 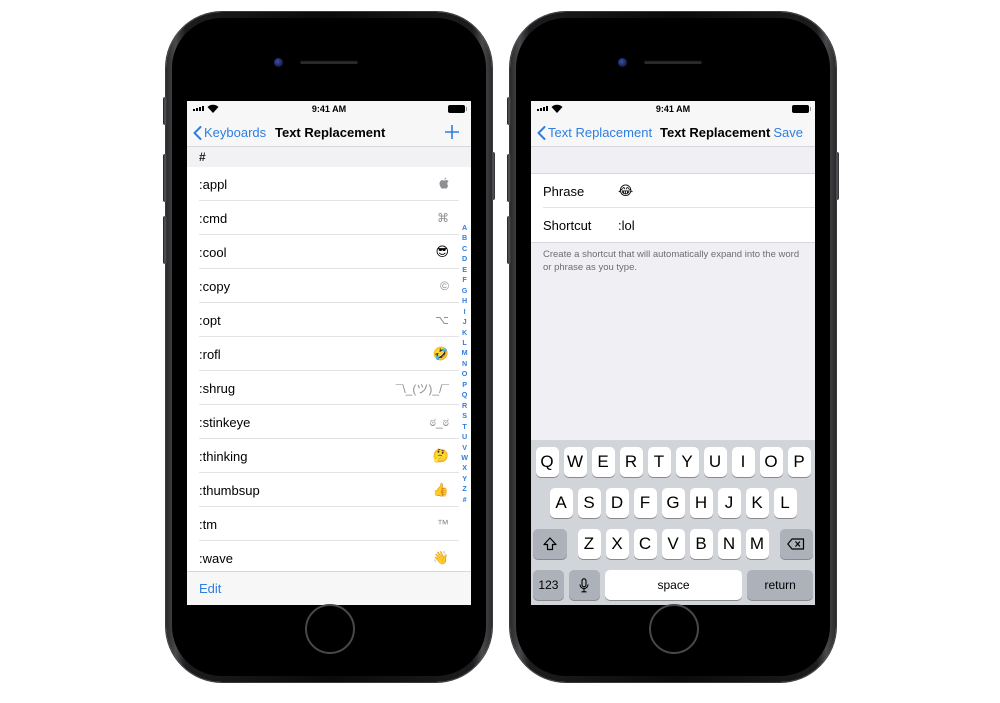 I want to click on section-header: #, so click(x=329, y=157).